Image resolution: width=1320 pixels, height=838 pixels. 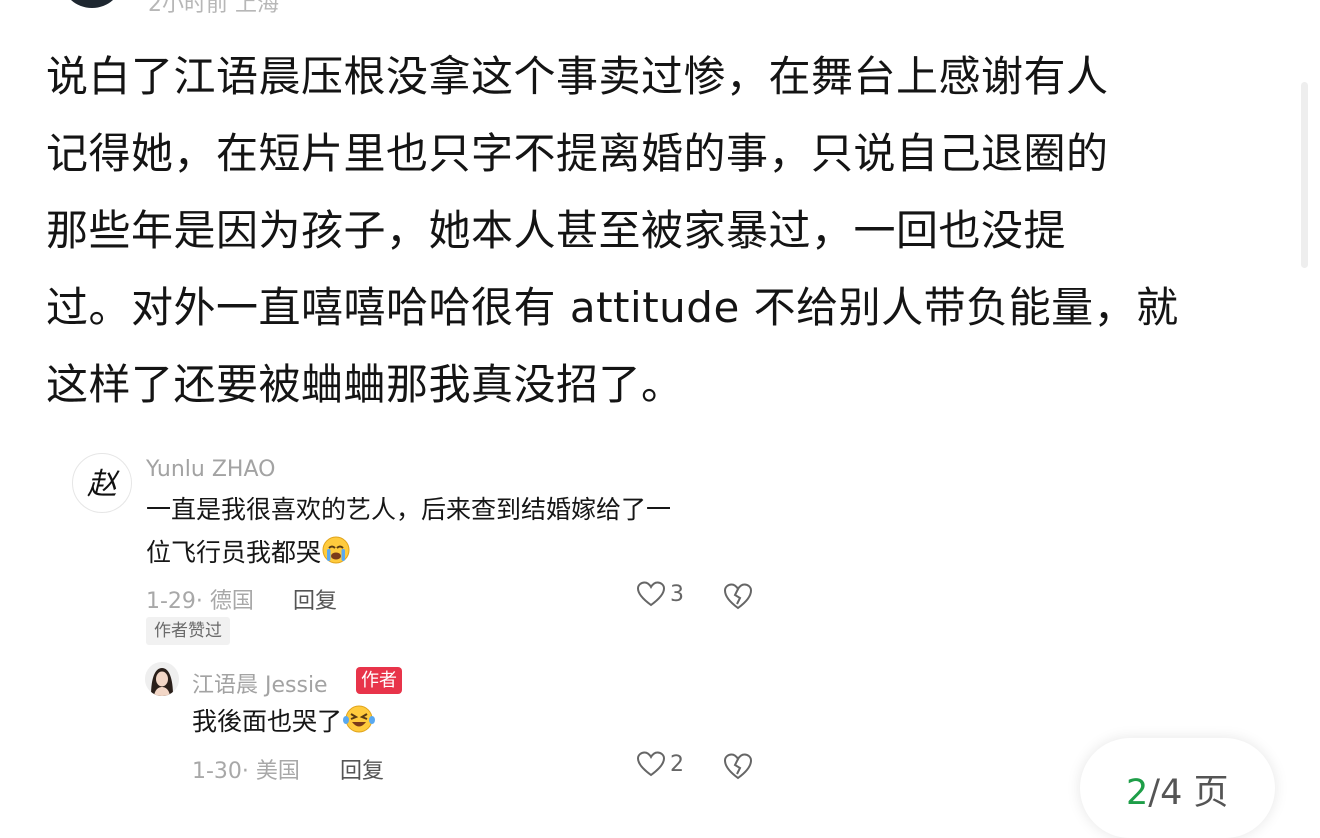 I want to click on reply-reply-button: 回复, so click(x=362, y=769).